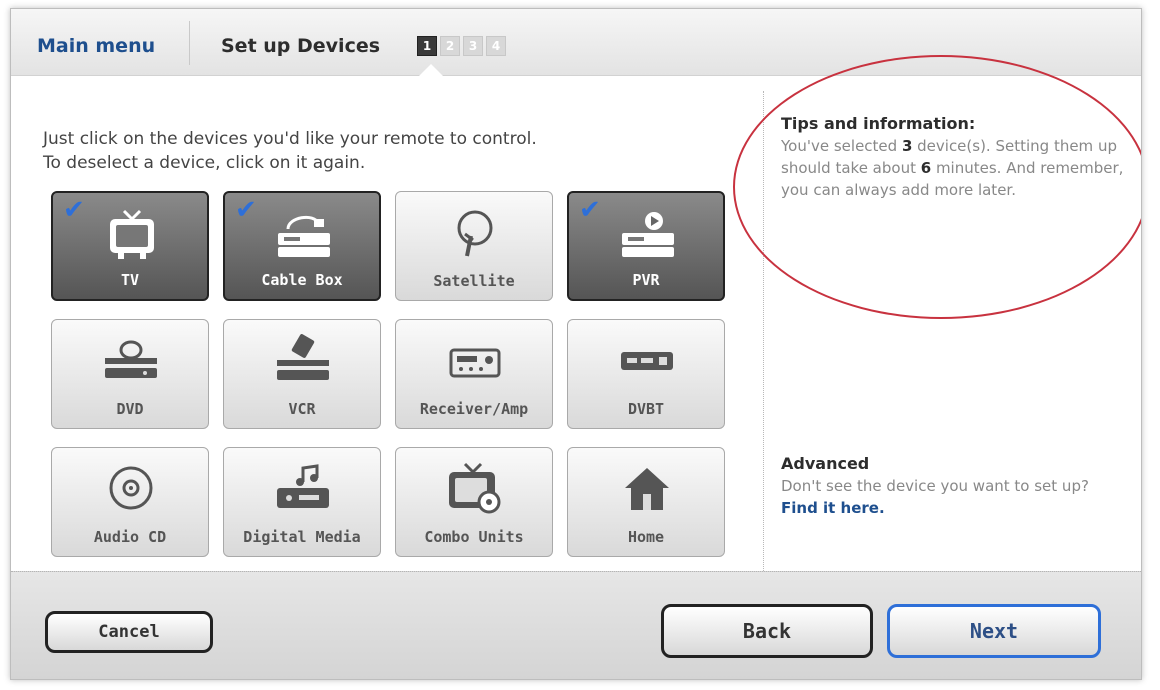  I want to click on device-tile-vcr: VCR, so click(302, 374).